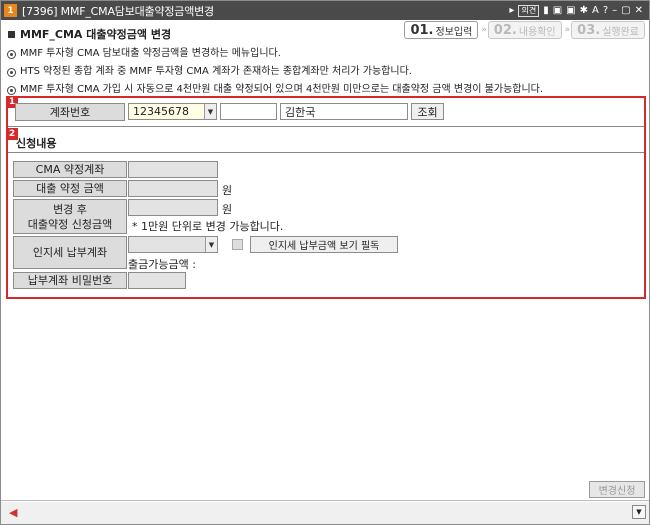 This screenshot has width=650, height=525. Describe the element at coordinates (620, 32) in the screenshot. I see `step-label: 실행완료` at that location.